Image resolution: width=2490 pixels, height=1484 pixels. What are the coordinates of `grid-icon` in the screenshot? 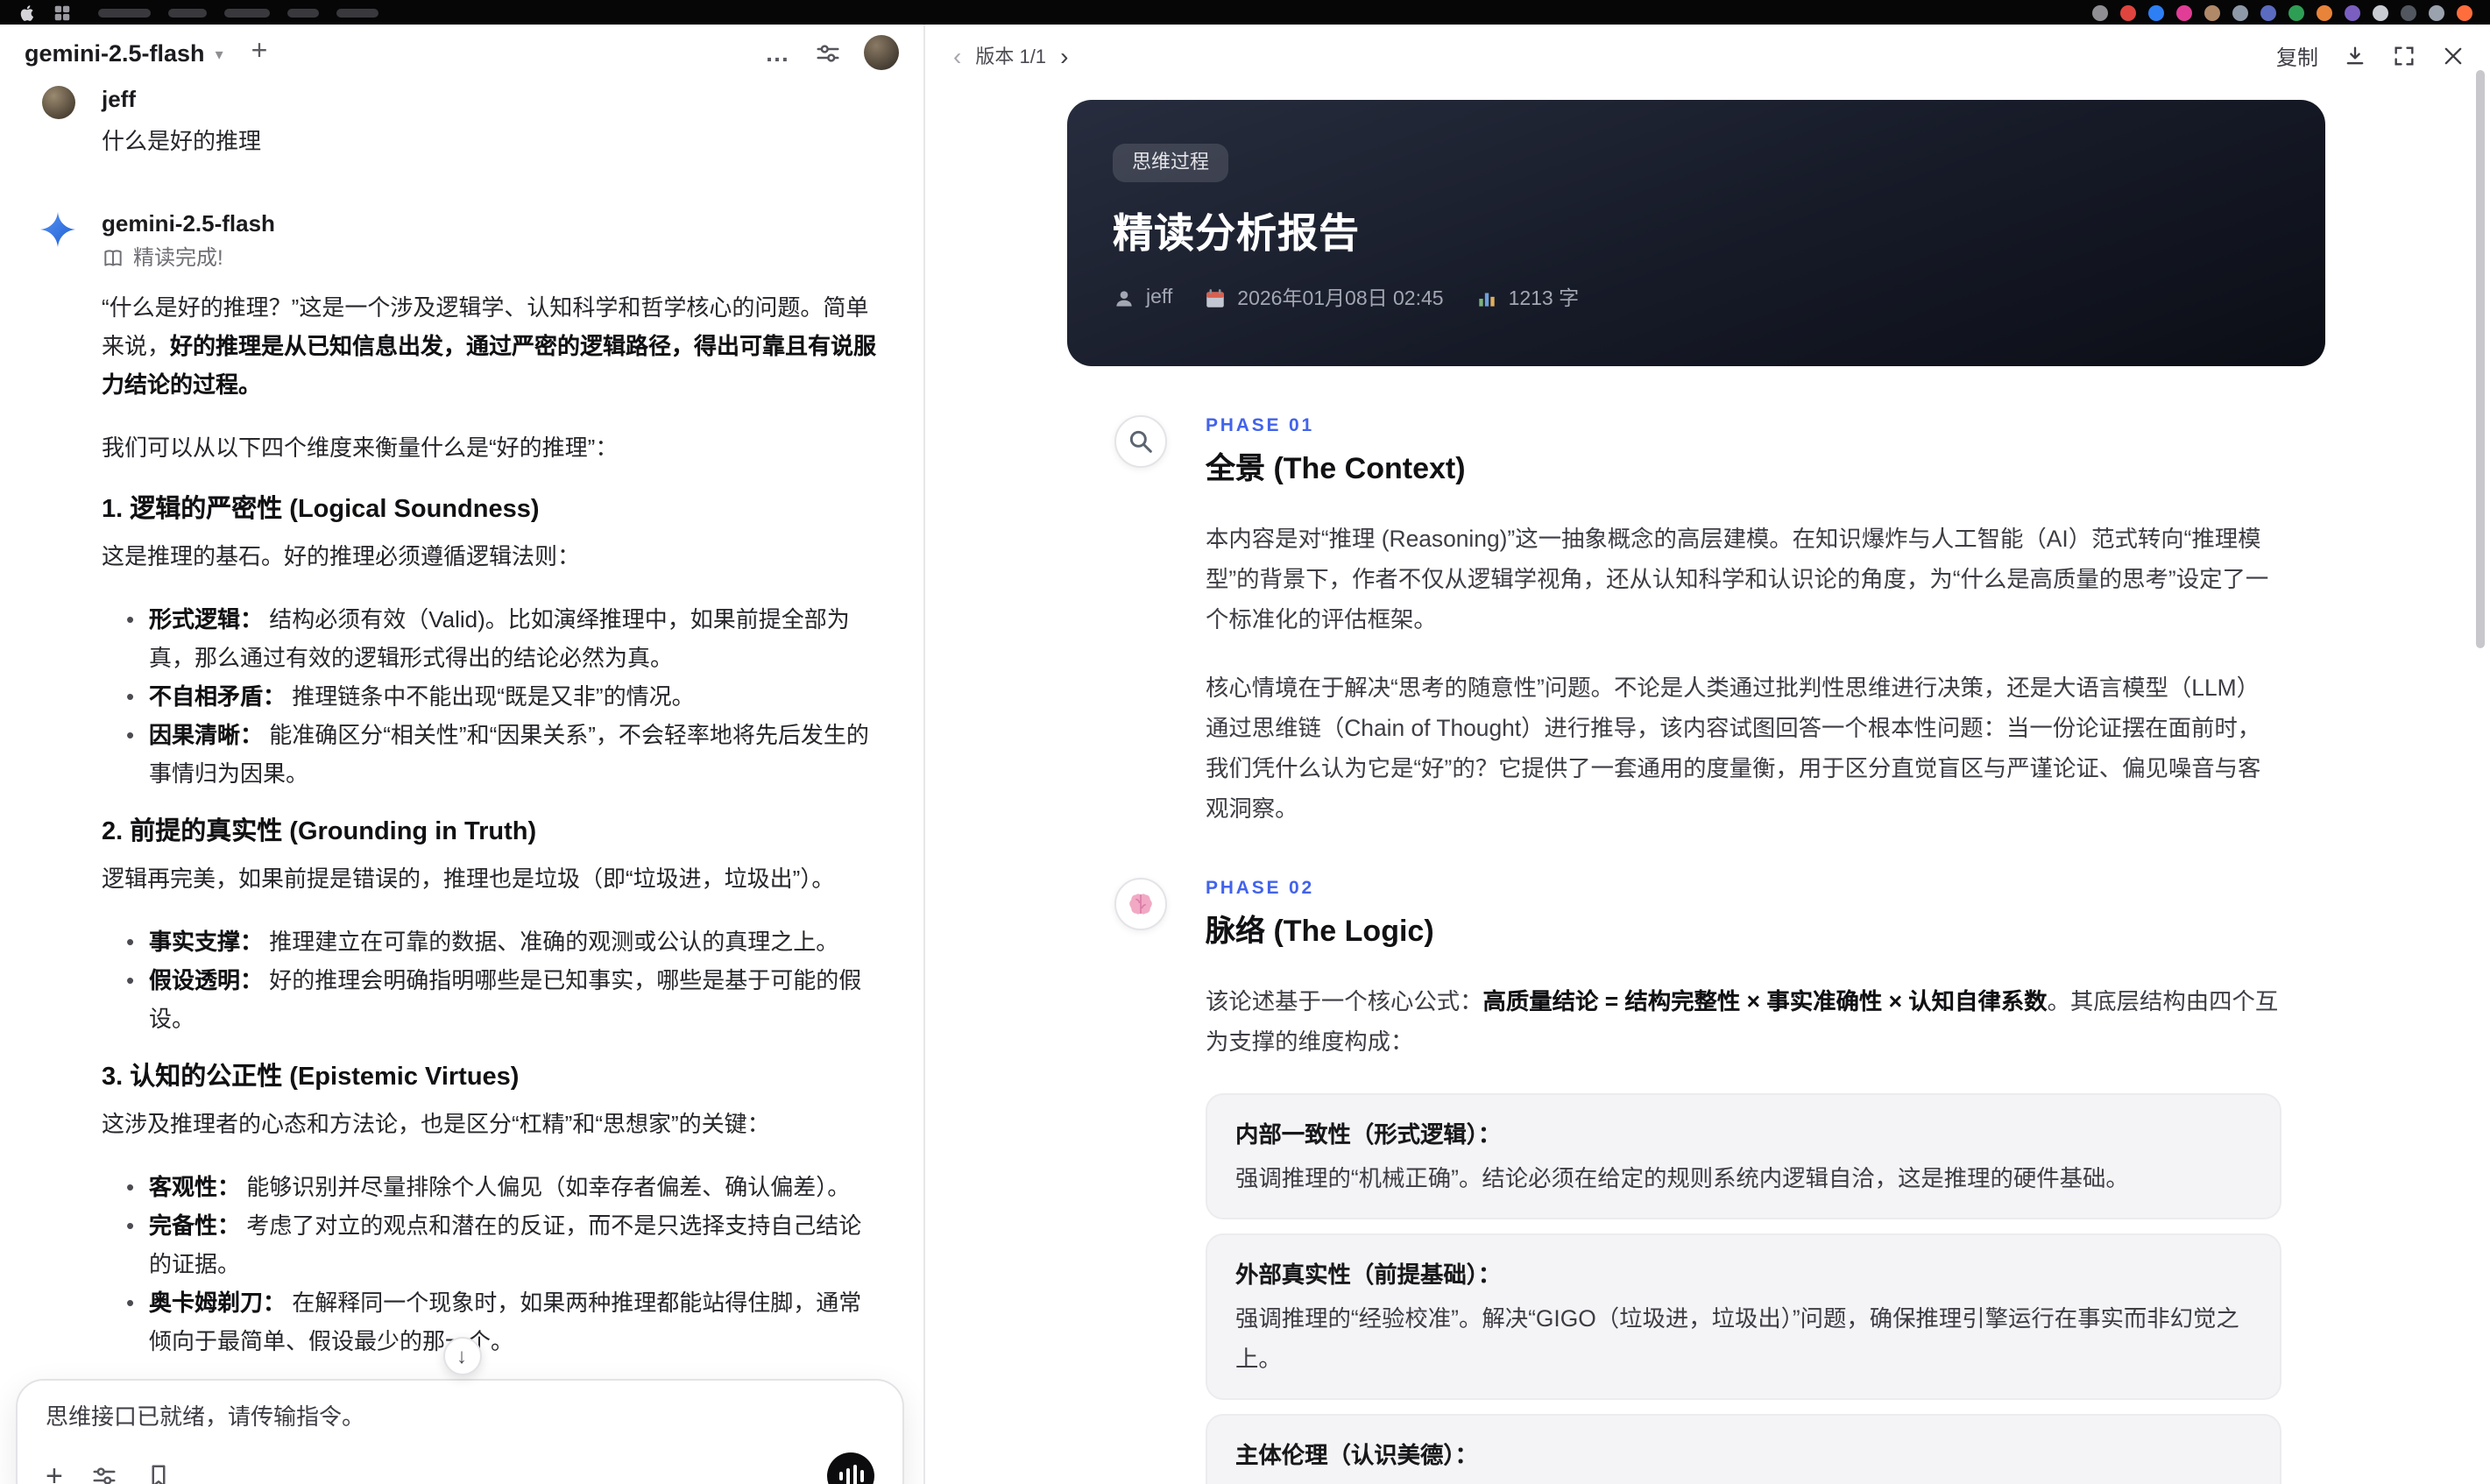 It's located at (63, 12).